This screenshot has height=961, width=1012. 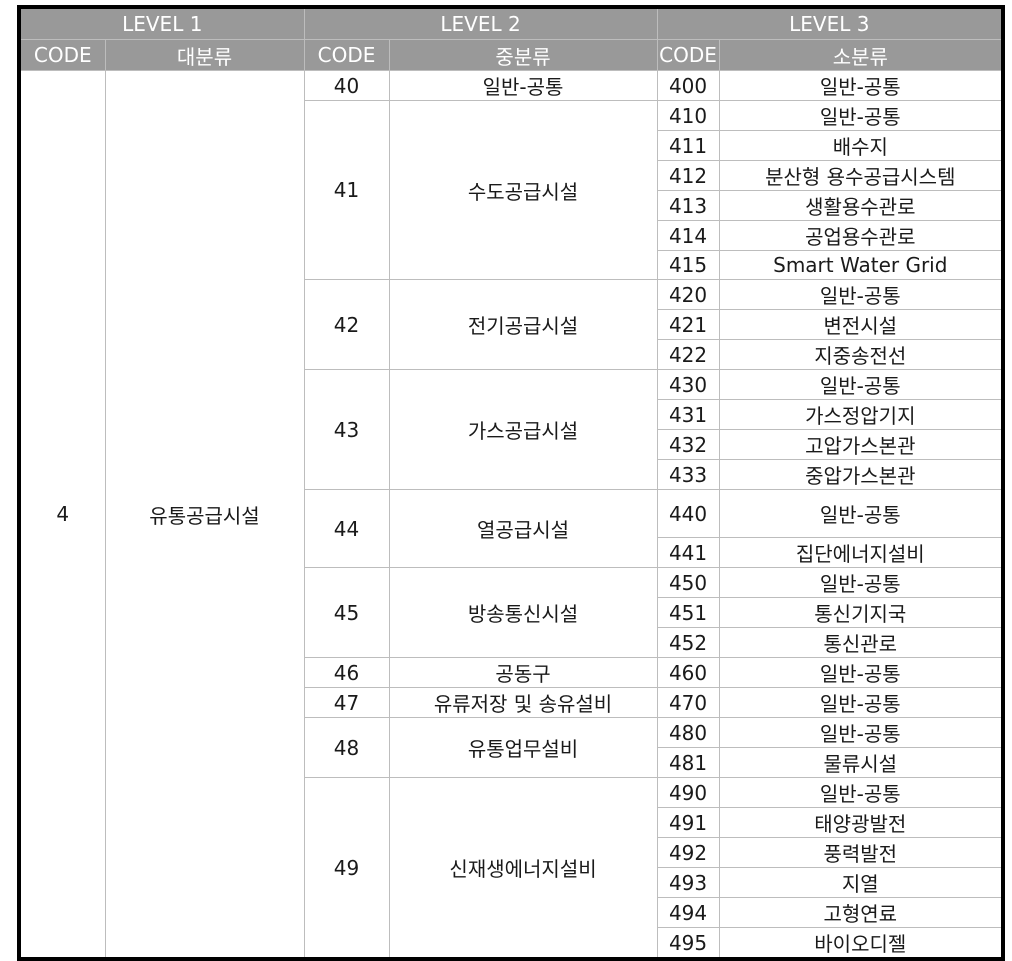 What do you see at coordinates (861, 205) in the screenshot?
I see `level3-name-cell: 생활용수관로` at bounding box center [861, 205].